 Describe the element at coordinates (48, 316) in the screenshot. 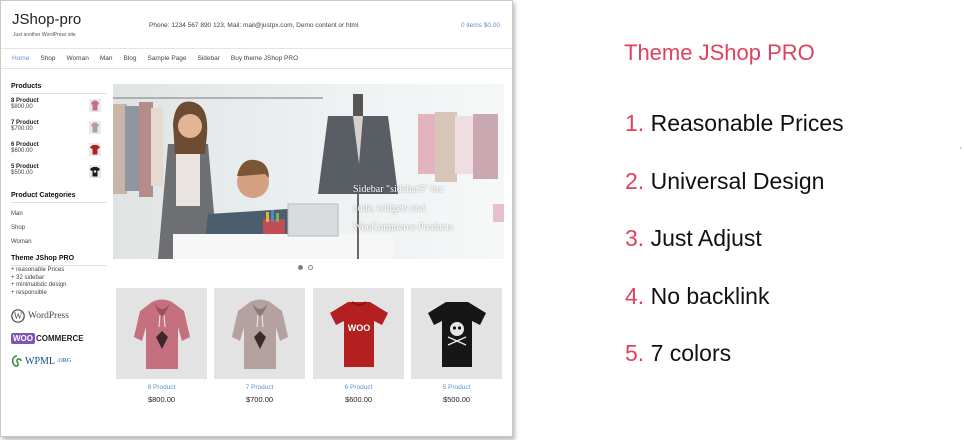

I see `wordpress-logo-text: WordPress` at that location.